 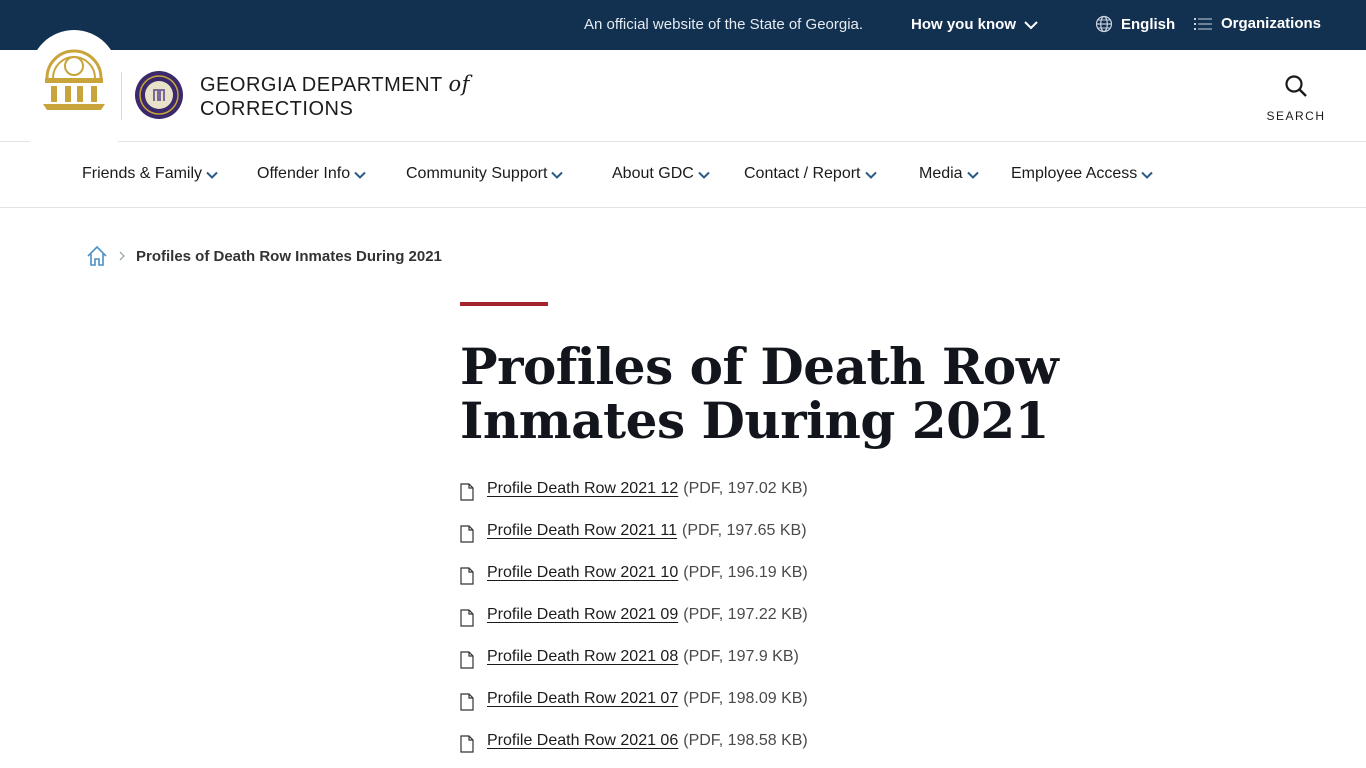 I want to click on site-title-line2: CORRECTIONS, so click(x=277, y=109).